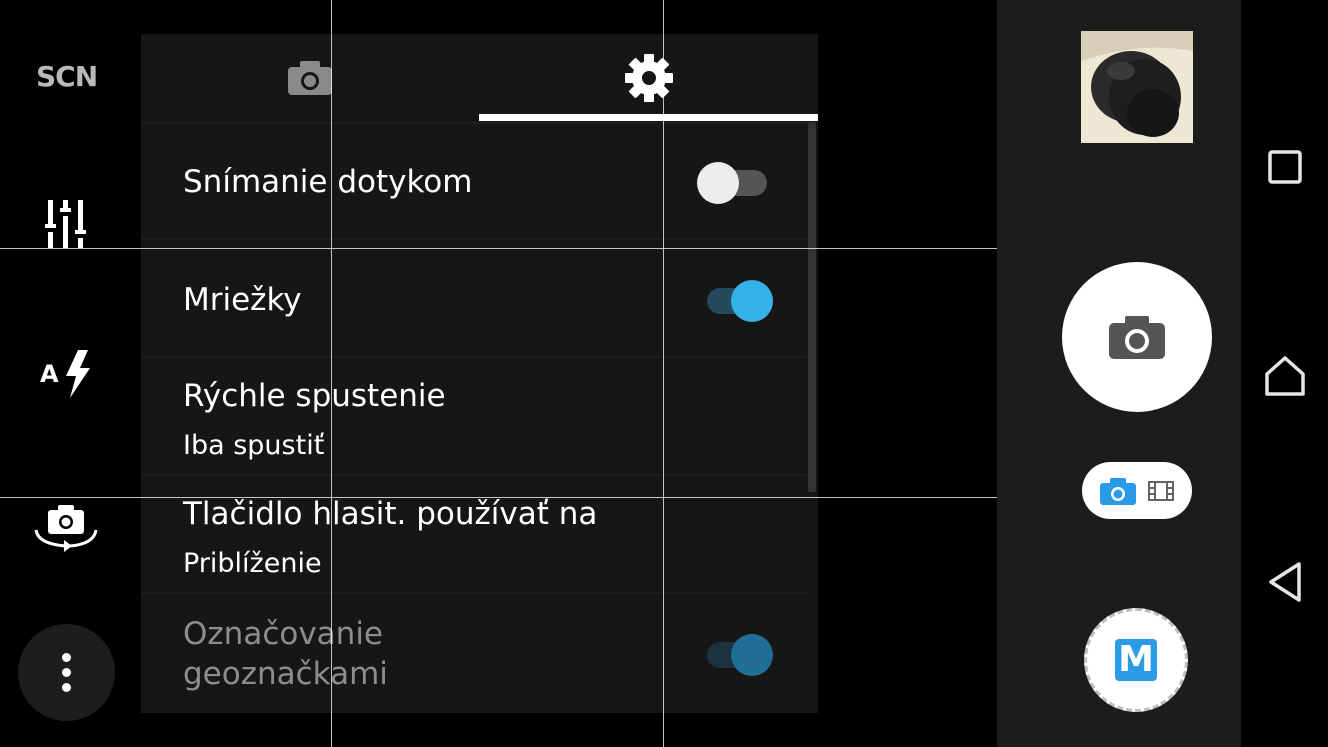 This screenshot has width=1328, height=747. I want to click on setting-value: Iba spustiť, so click(254, 445).